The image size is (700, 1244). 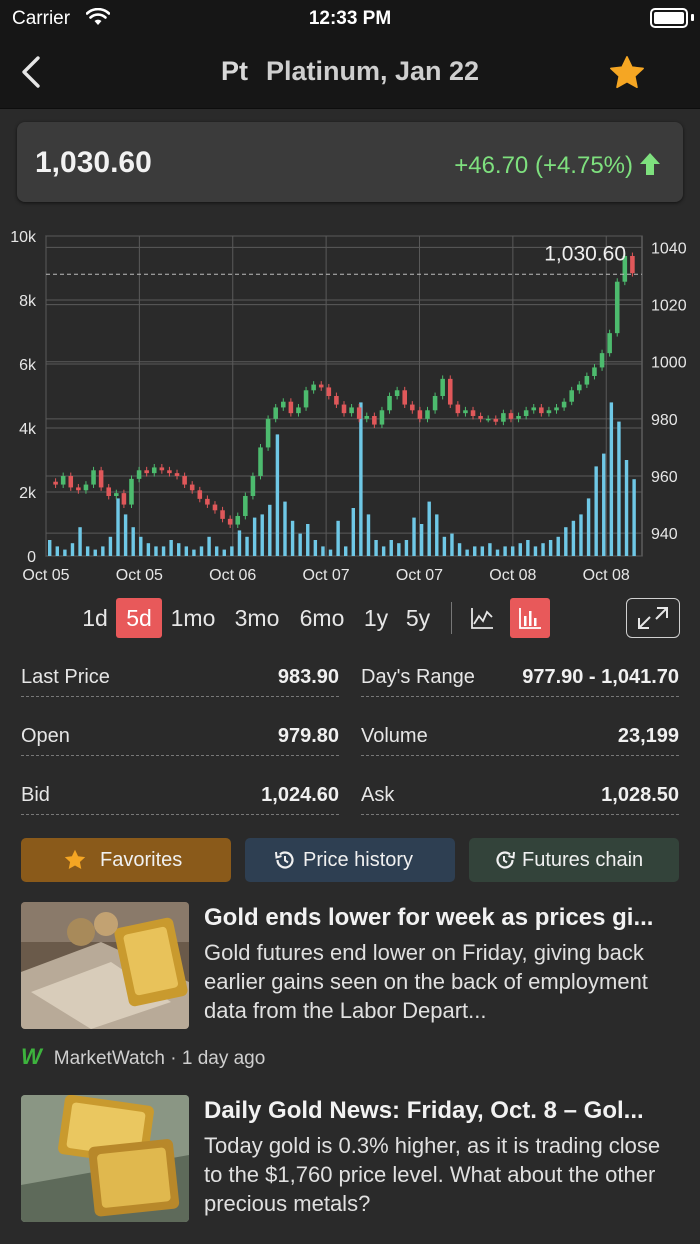 I want to click on stat-label: Last Price, so click(x=65, y=677).